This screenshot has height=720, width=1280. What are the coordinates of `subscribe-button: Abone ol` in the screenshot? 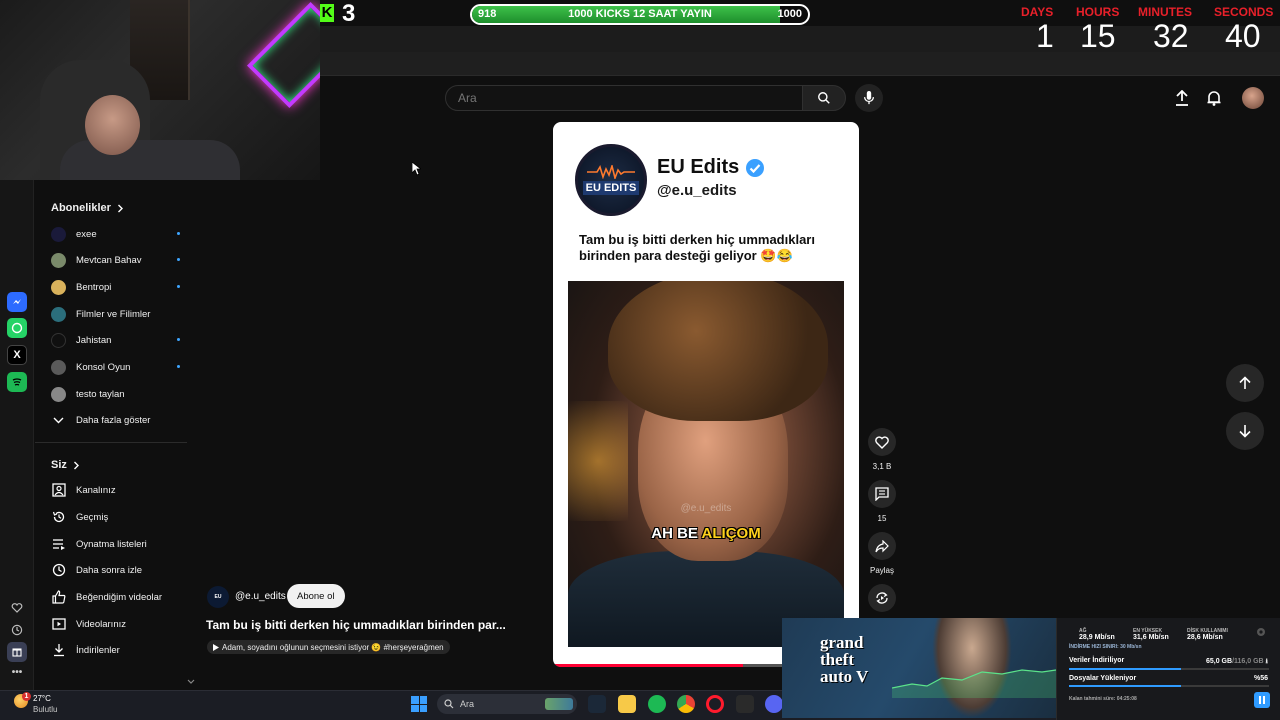 It's located at (316, 596).